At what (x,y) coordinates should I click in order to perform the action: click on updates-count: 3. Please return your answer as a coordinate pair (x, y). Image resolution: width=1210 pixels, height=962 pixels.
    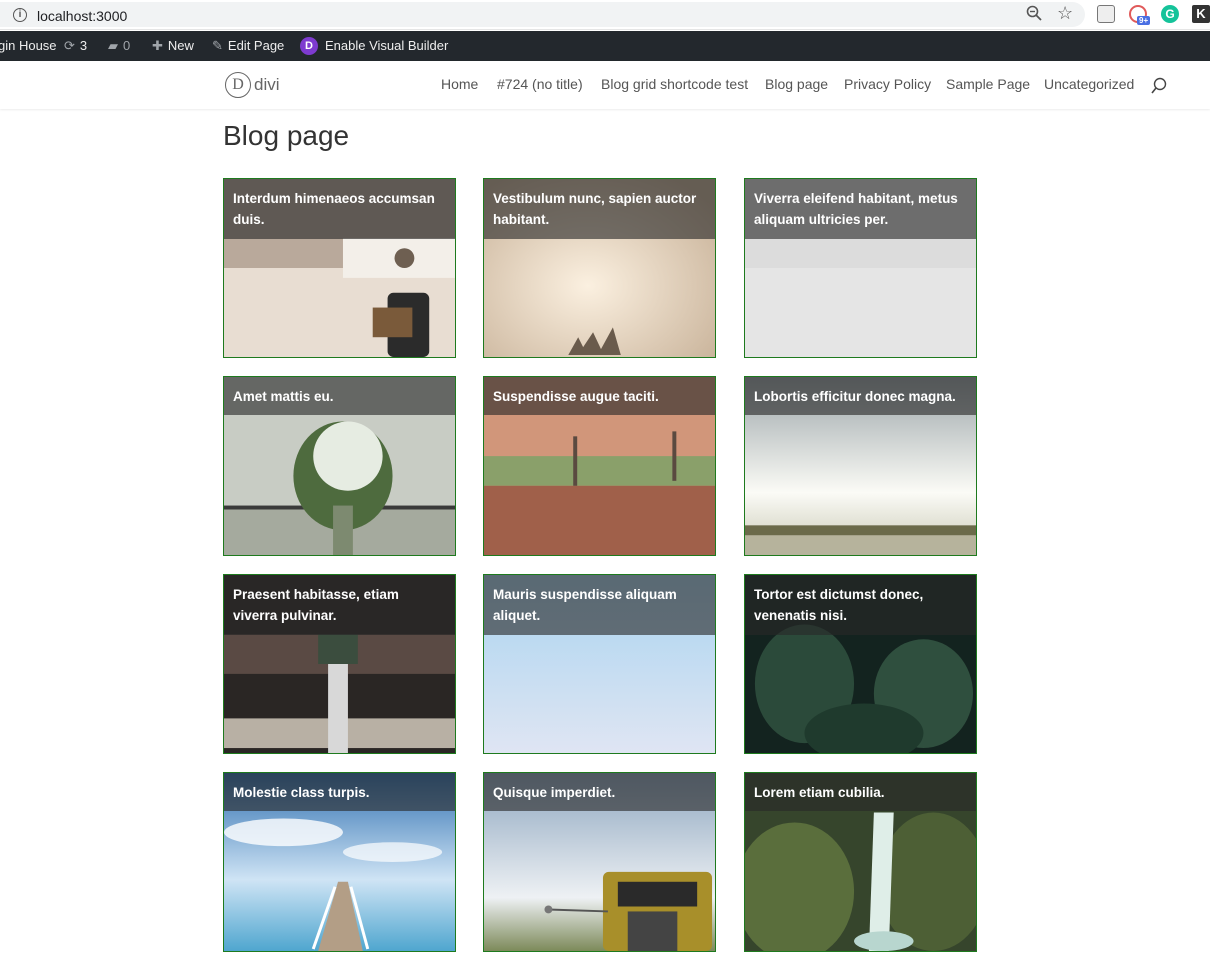
    Looking at the image, I should click on (83, 45).